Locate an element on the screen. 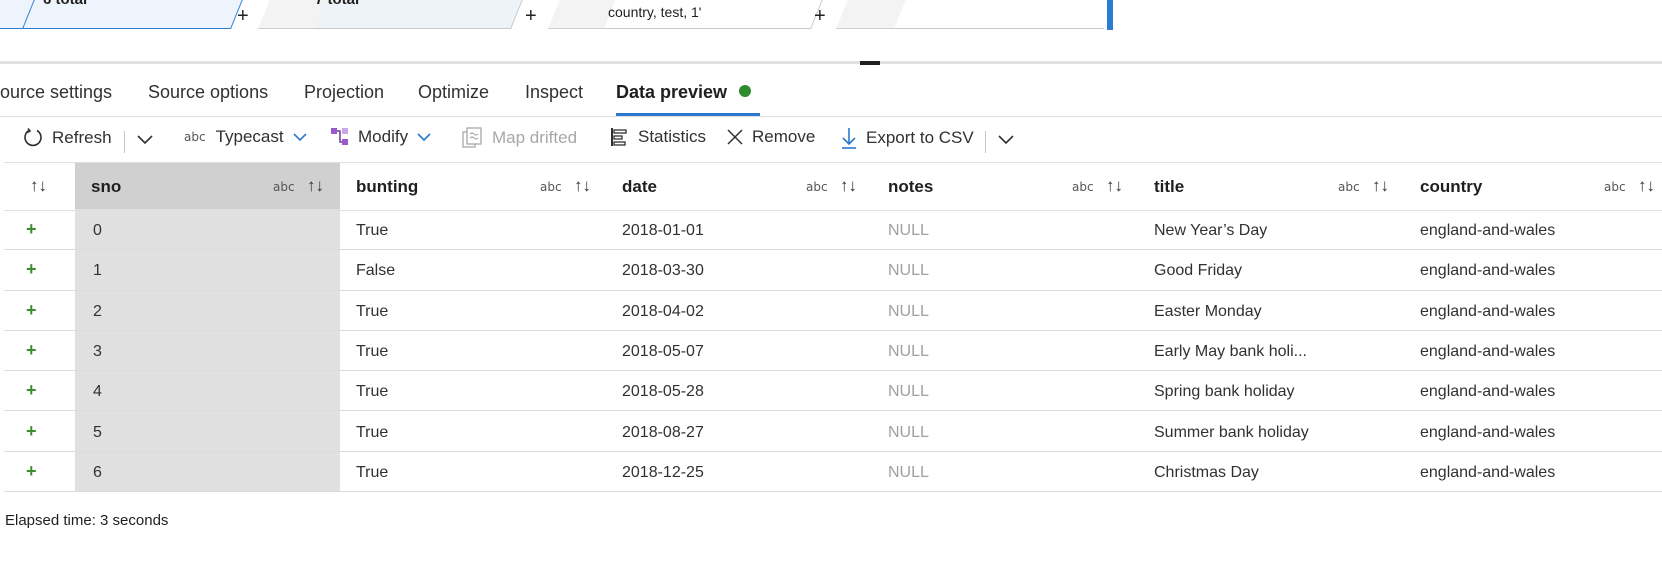  node-label: 6 total is located at coordinates (65, 4).